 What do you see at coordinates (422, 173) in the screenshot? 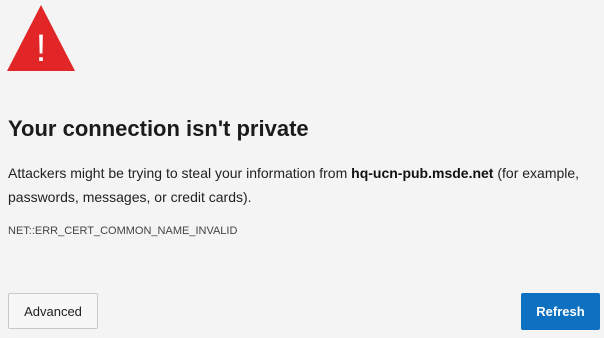
I see `host-name: hq-ucn-pub.msde.net` at bounding box center [422, 173].